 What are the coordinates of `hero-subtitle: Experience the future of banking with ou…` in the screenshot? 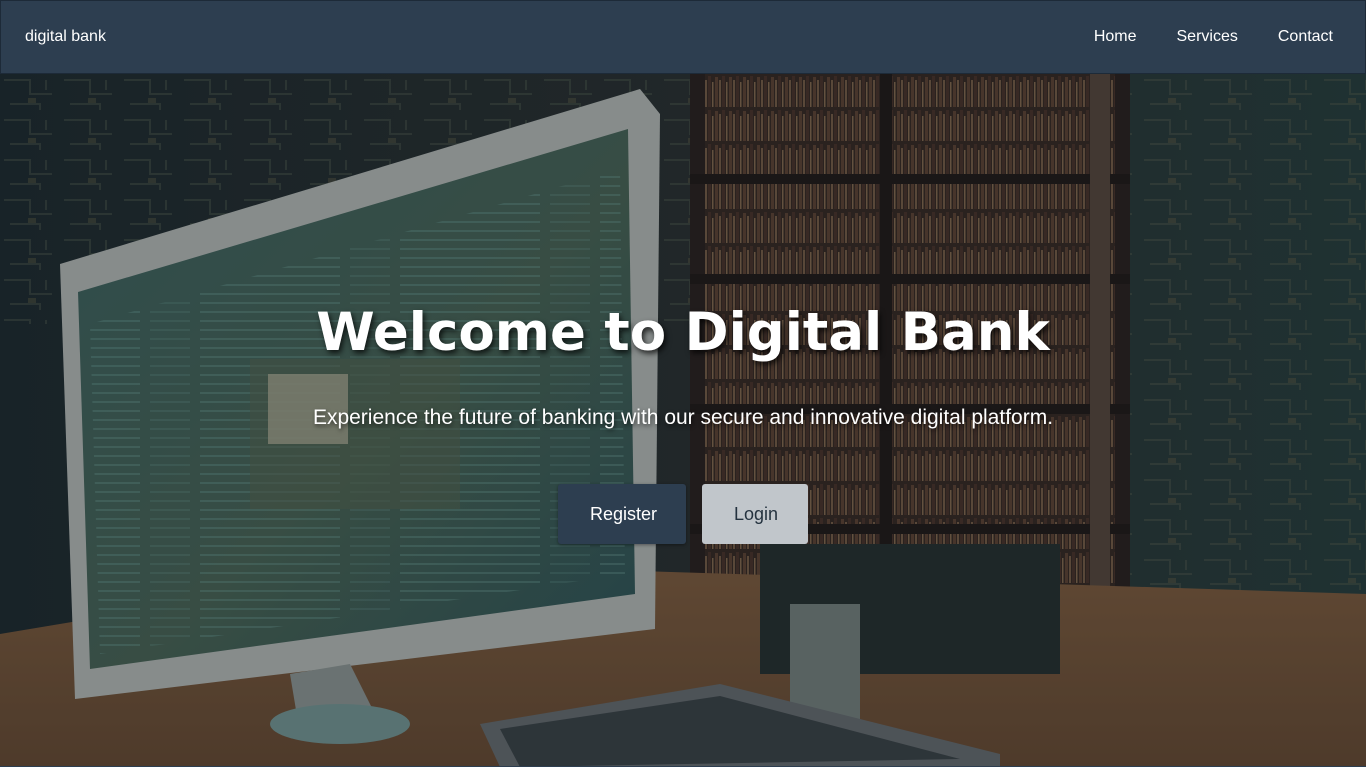 It's located at (683, 417).